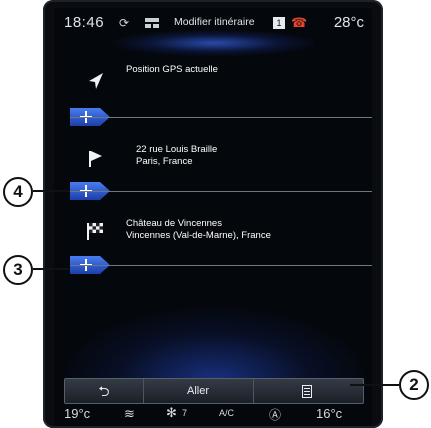  Describe the element at coordinates (129, 414) in the screenshot. I see `airflow-icon: ≋` at that location.